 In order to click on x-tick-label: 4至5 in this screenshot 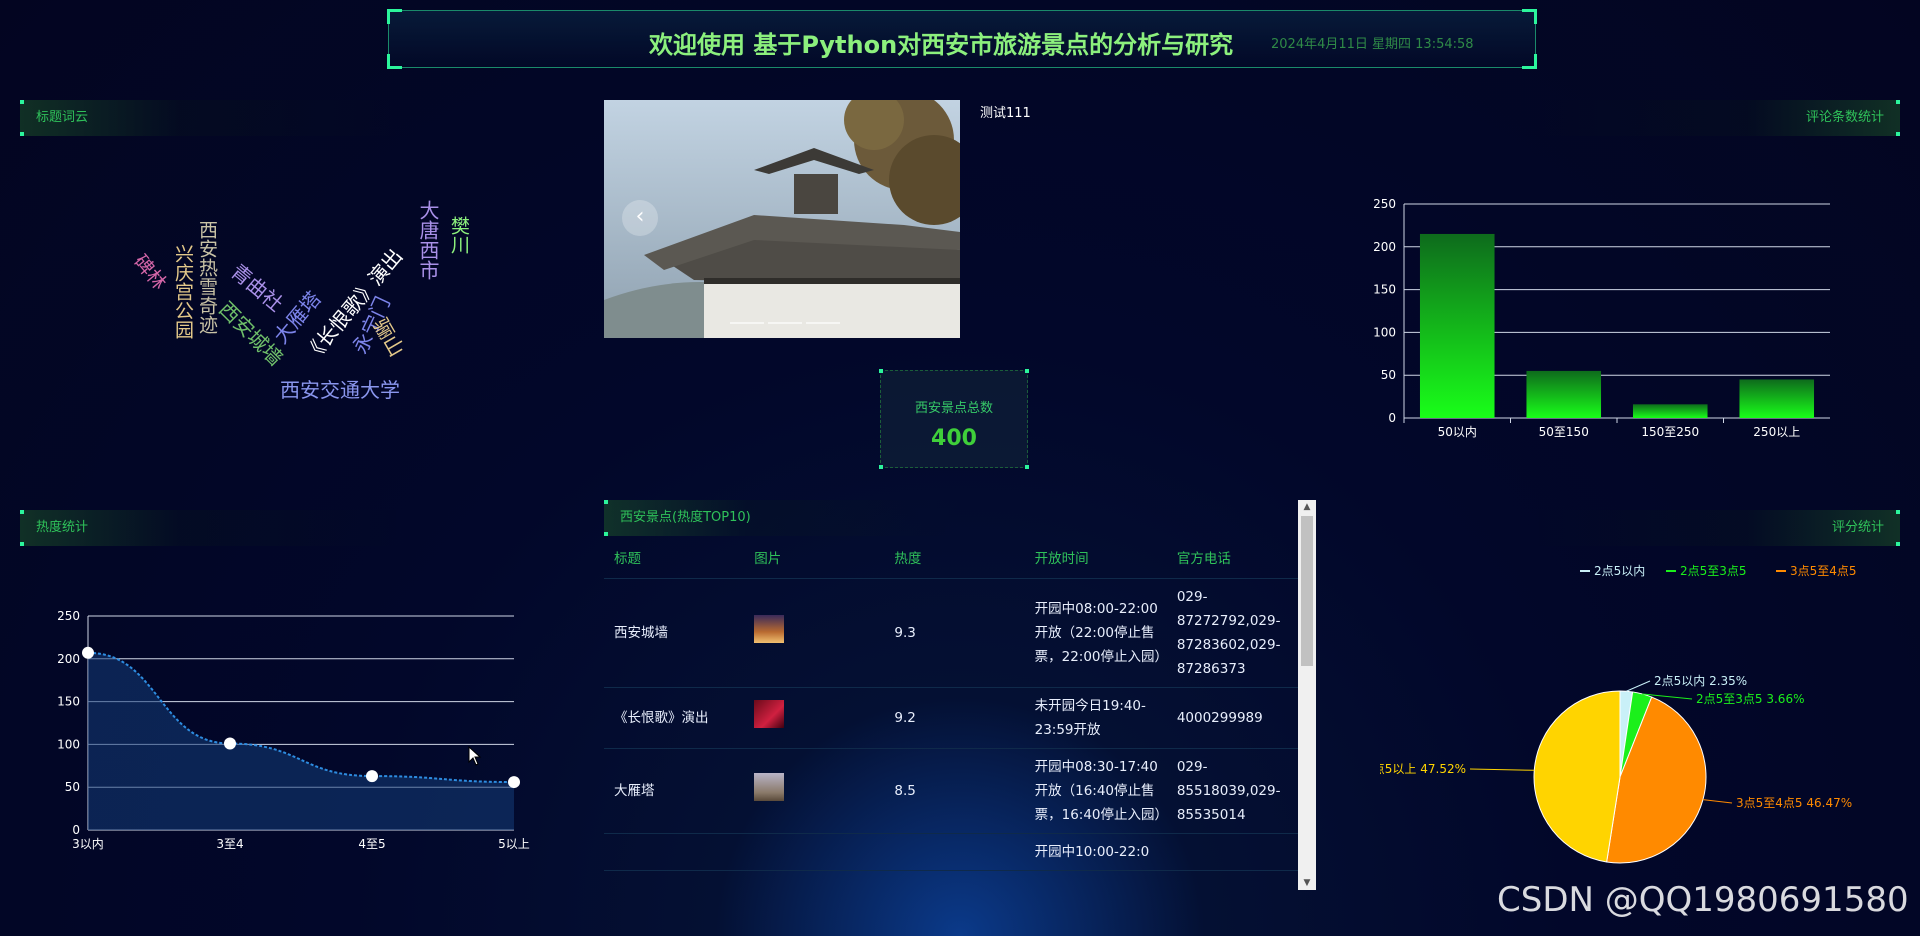, I will do `click(371, 844)`.